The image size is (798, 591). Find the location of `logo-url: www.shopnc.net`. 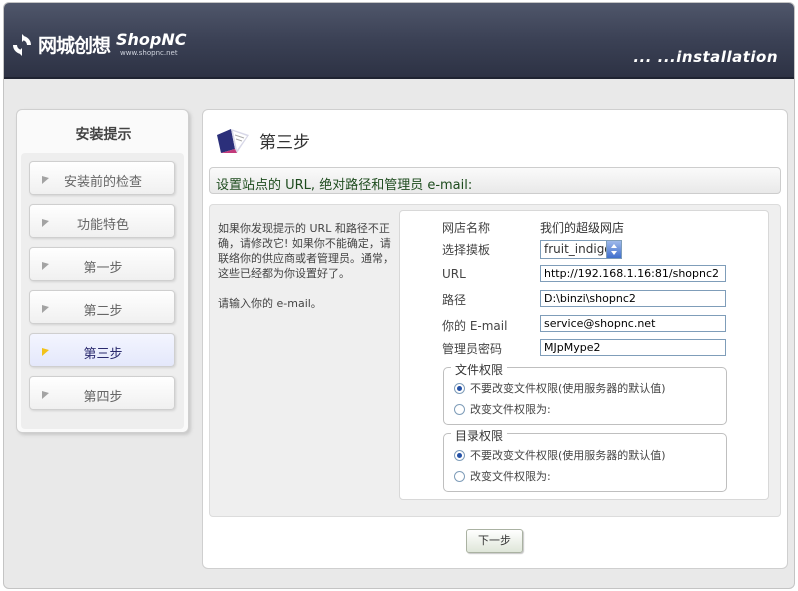

logo-url: www.shopnc.net is located at coordinates (149, 53).